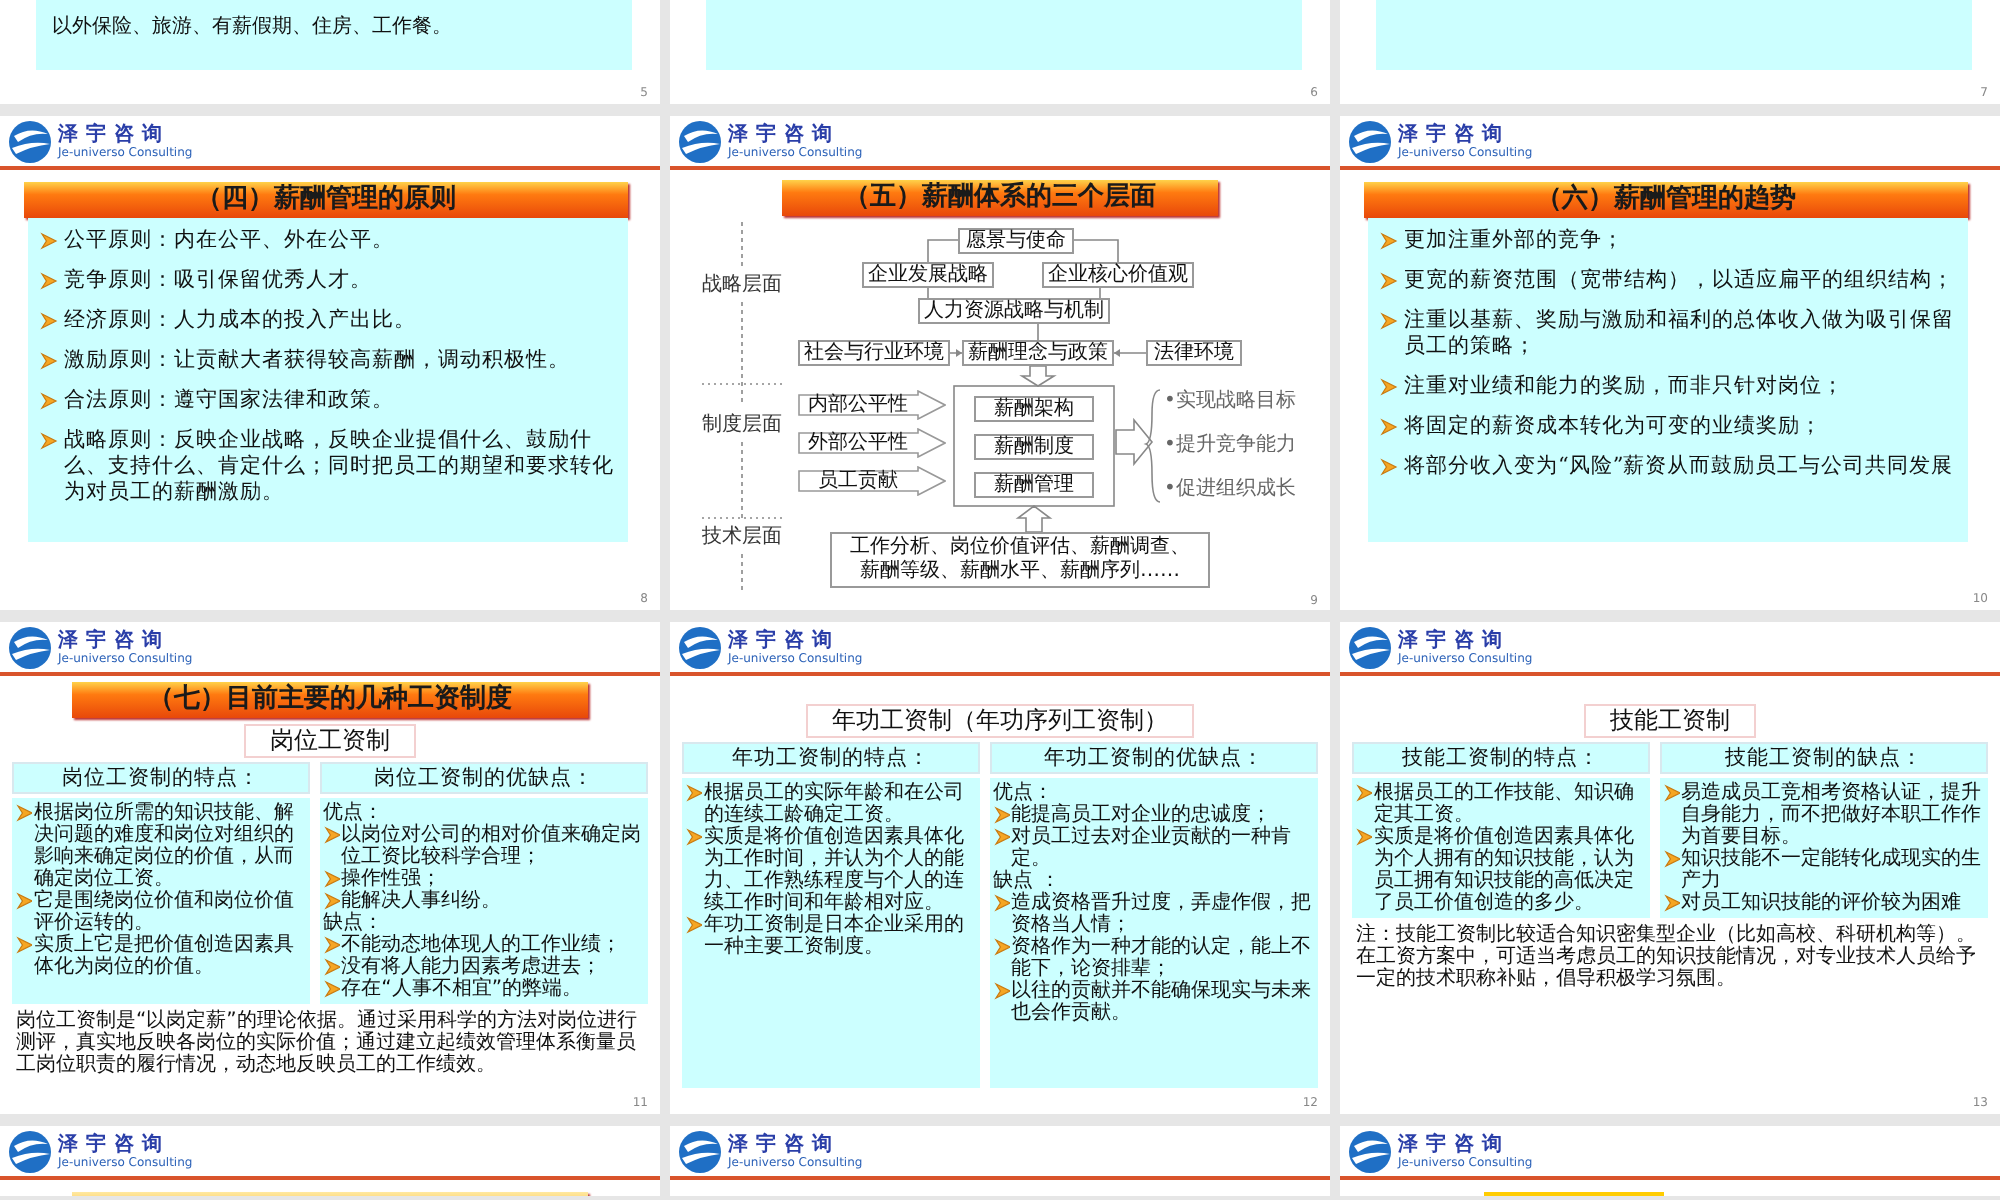 Image resolution: width=2000 pixels, height=1200 pixels. Describe the element at coordinates (872, 481) in the screenshot. I see `arrow-node: 员工贡献` at that location.